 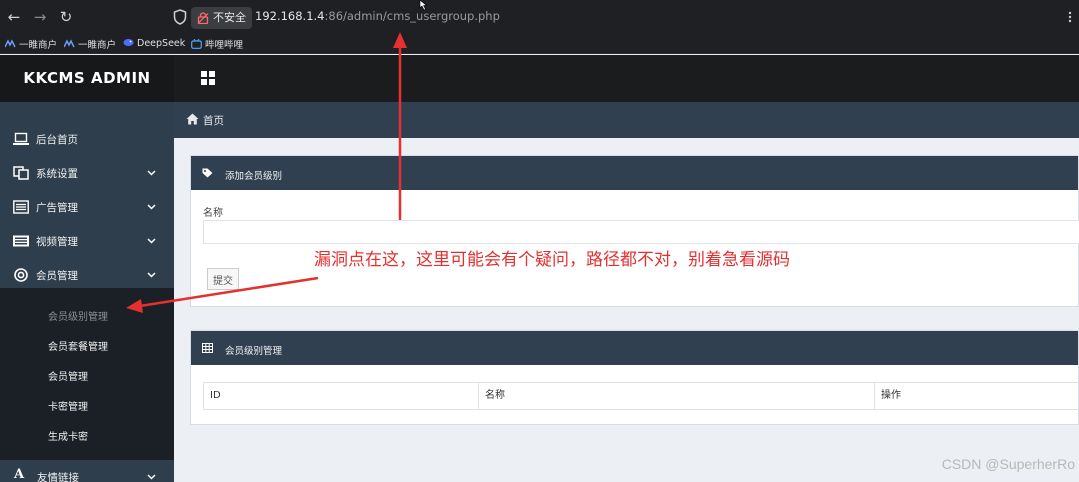 I want to click on name-field, so click(x=641, y=232).